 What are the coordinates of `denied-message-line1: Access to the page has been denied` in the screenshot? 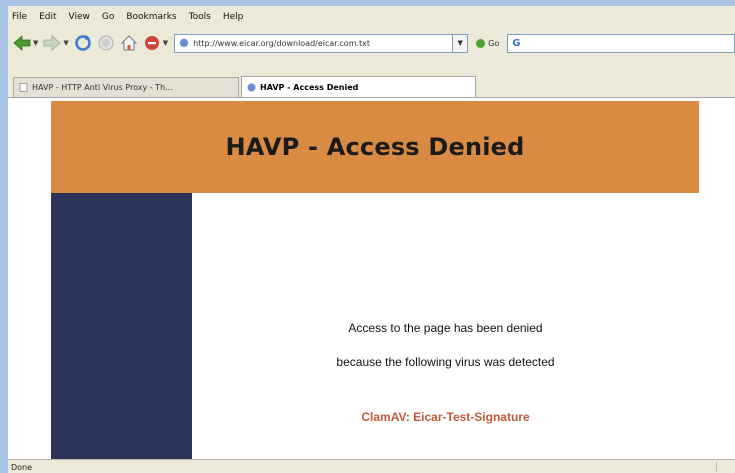 It's located at (445, 328).